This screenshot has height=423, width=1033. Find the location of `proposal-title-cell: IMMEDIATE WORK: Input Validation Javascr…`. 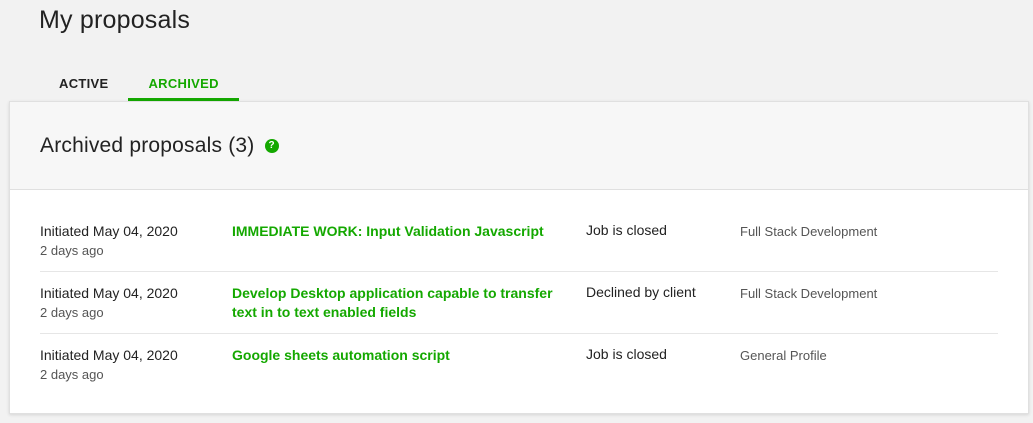

proposal-title-cell: IMMEDIATE WORK: Input Validation Javascr… is located at coordinates (409, 246).